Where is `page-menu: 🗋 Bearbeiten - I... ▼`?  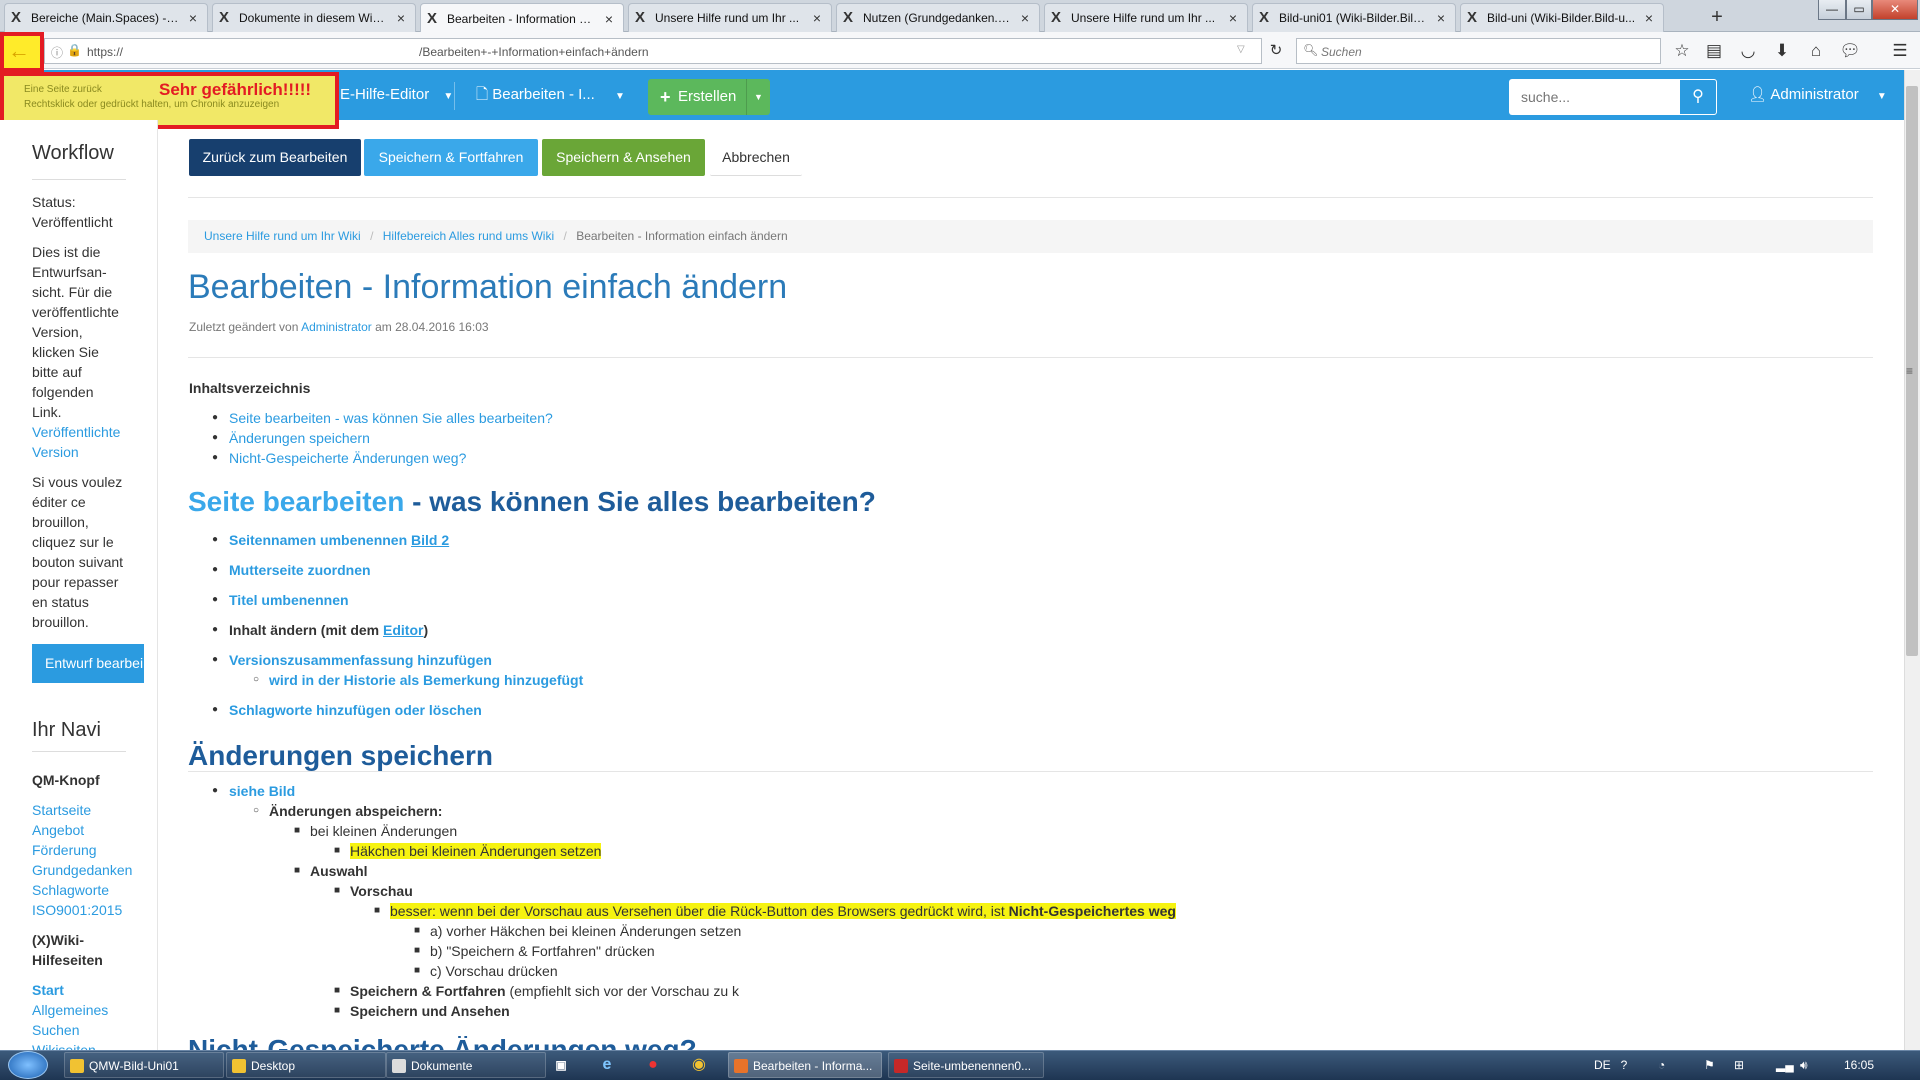
page-menu: 🗋 Bearbeiten - I... ▼ is located at coordinates (550, 96).